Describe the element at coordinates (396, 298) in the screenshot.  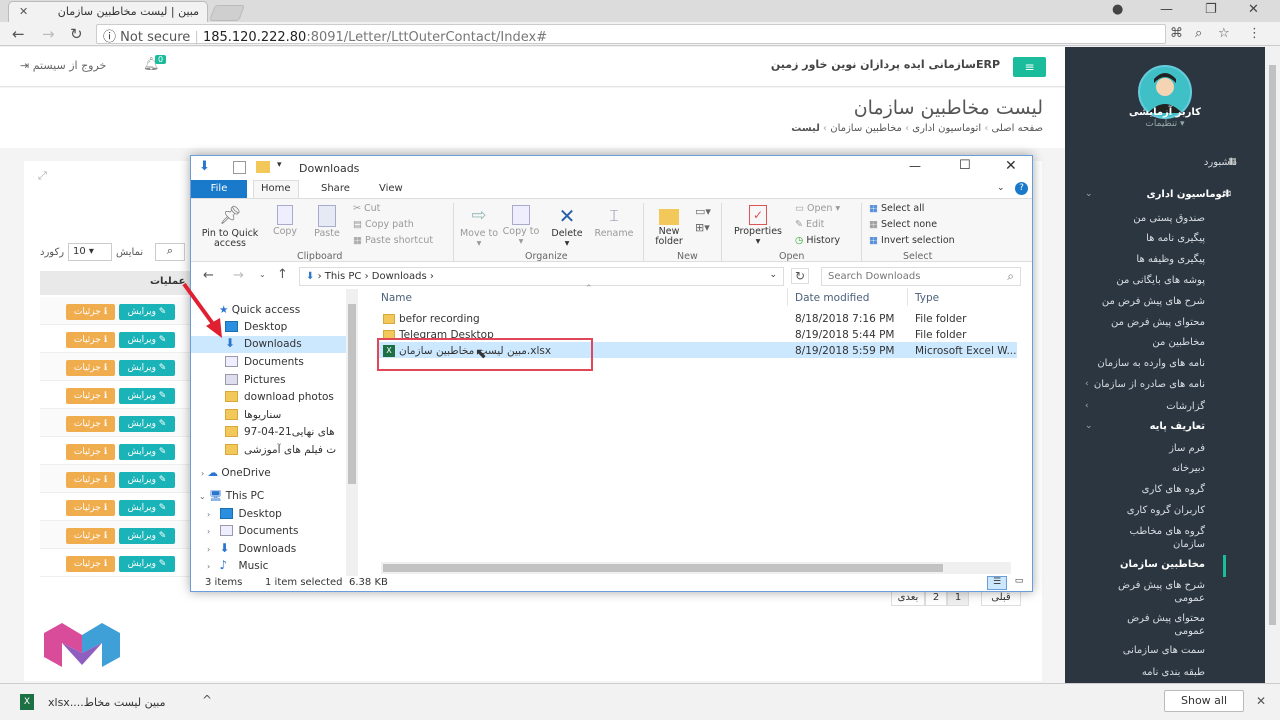
I see `col-name: Name` at that location.